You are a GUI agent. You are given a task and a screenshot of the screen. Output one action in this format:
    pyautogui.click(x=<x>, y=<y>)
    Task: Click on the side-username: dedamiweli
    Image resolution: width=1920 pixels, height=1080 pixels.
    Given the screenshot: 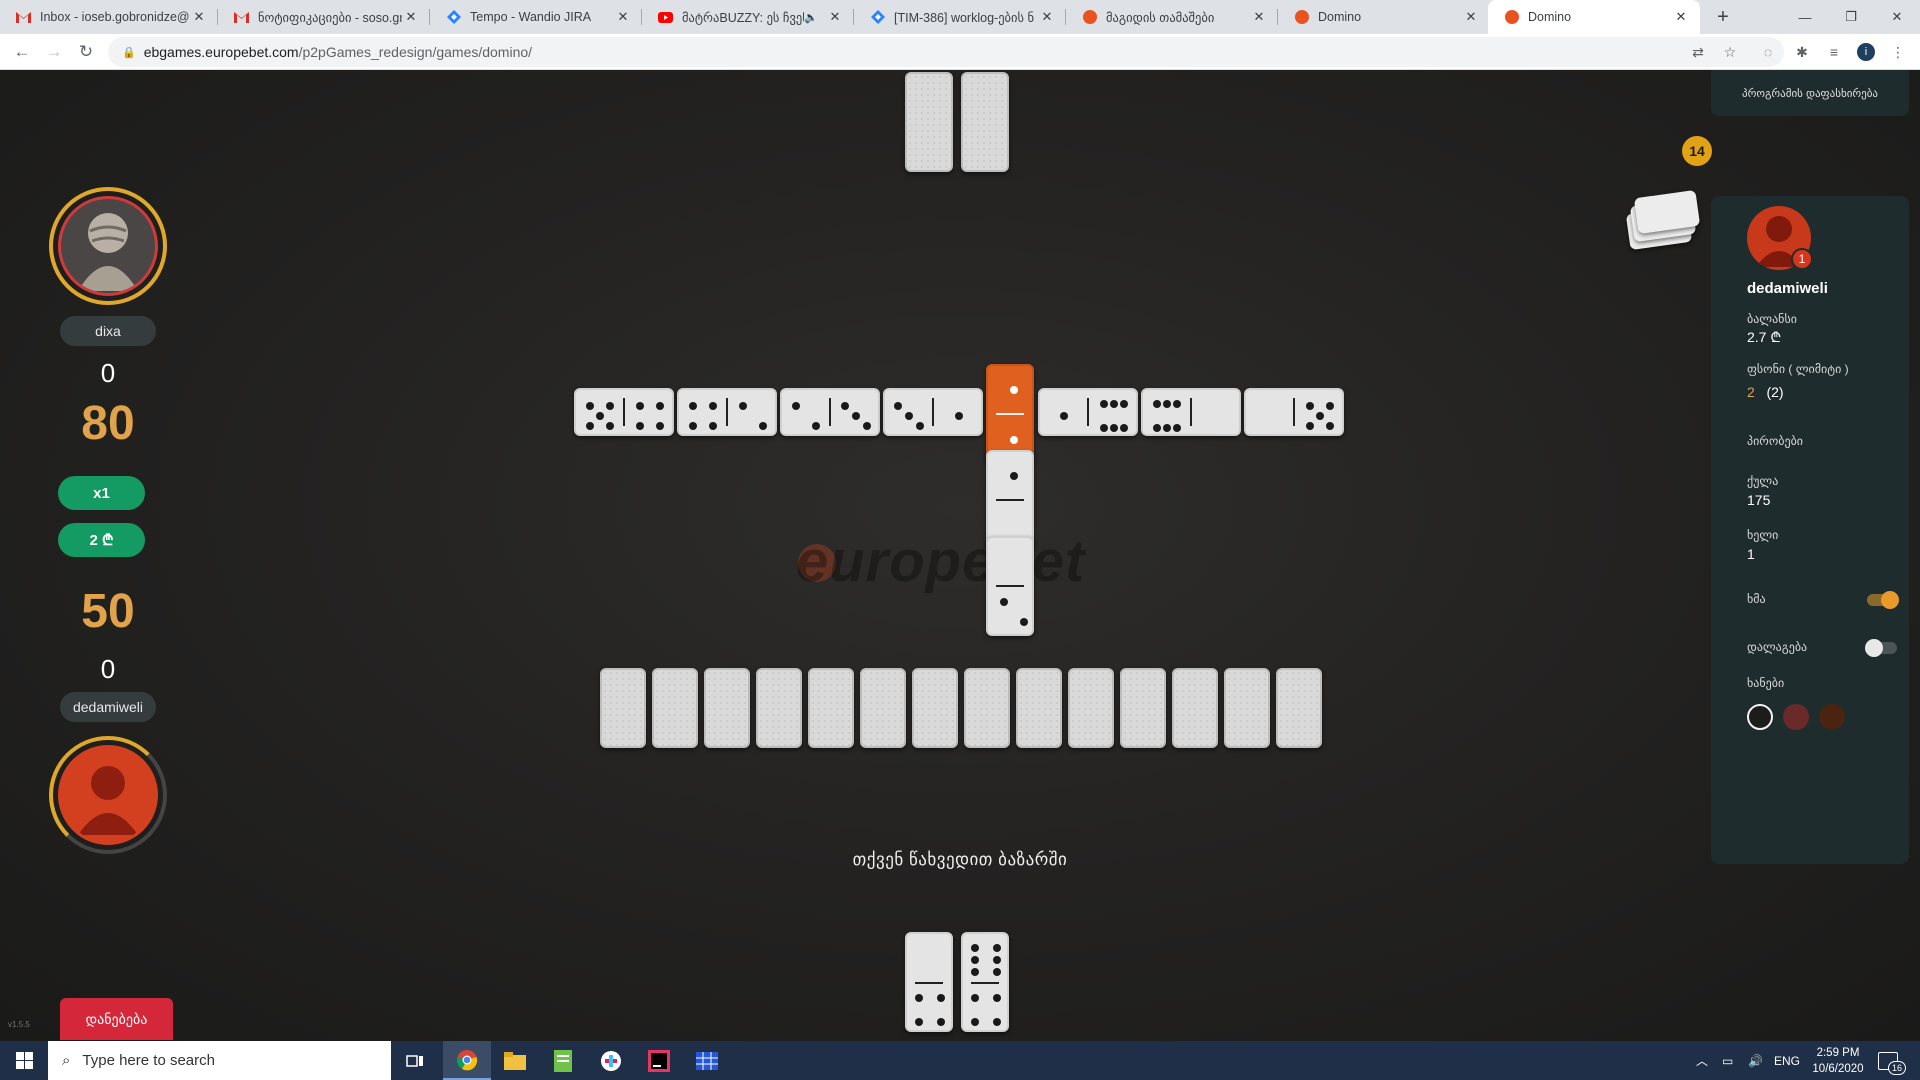 What is the action you would take?
    pyautogui.click(x=1787, y=288)
    